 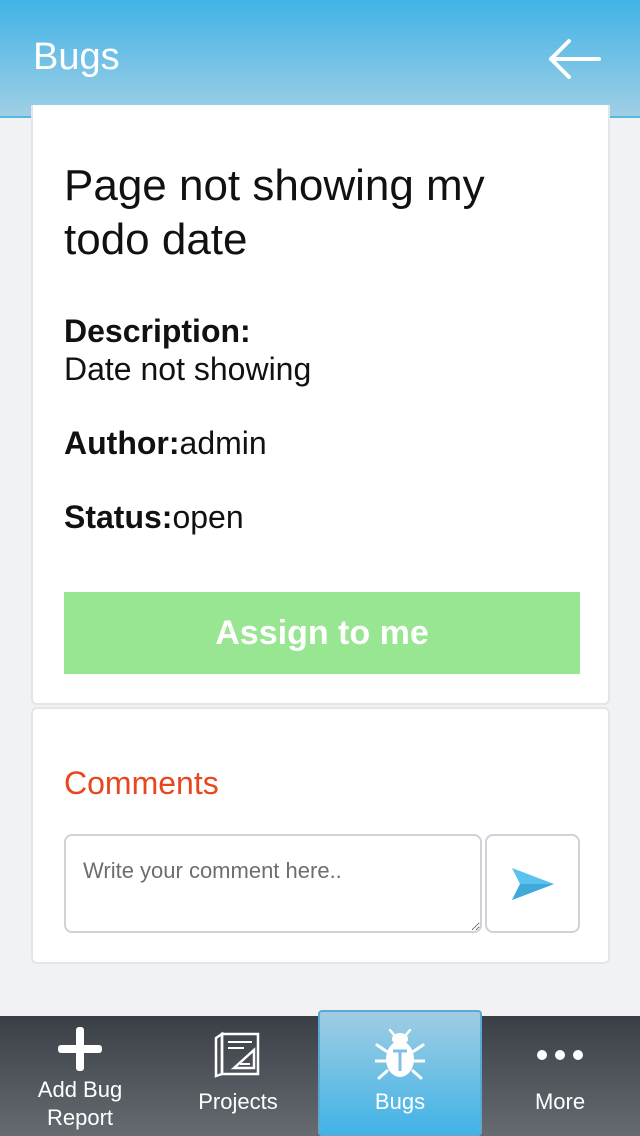 I want to click on bug-icon, so click(x=400, y=1054).